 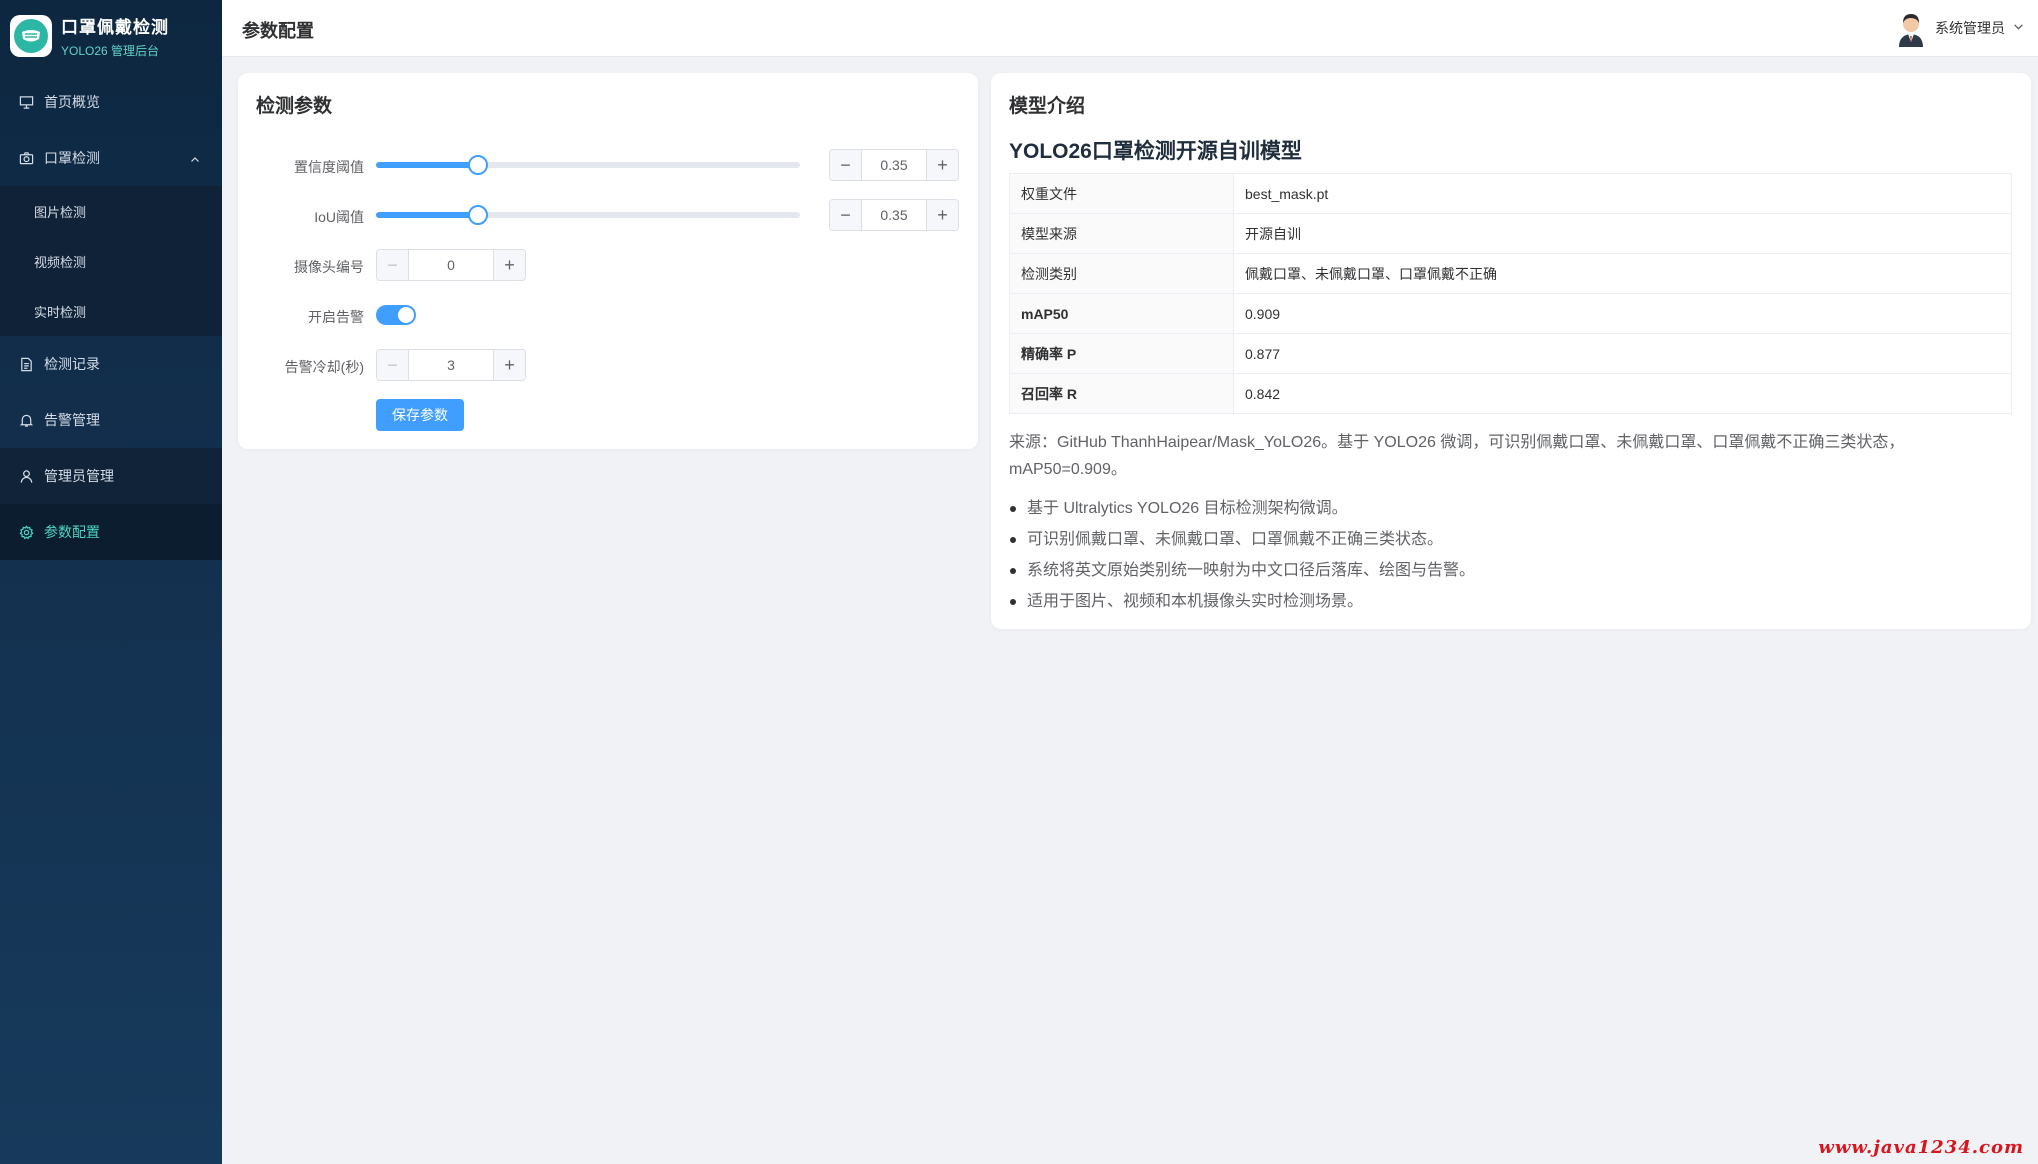 I want to click on table-key: 精确率 P, so click(x=1121, y=353).